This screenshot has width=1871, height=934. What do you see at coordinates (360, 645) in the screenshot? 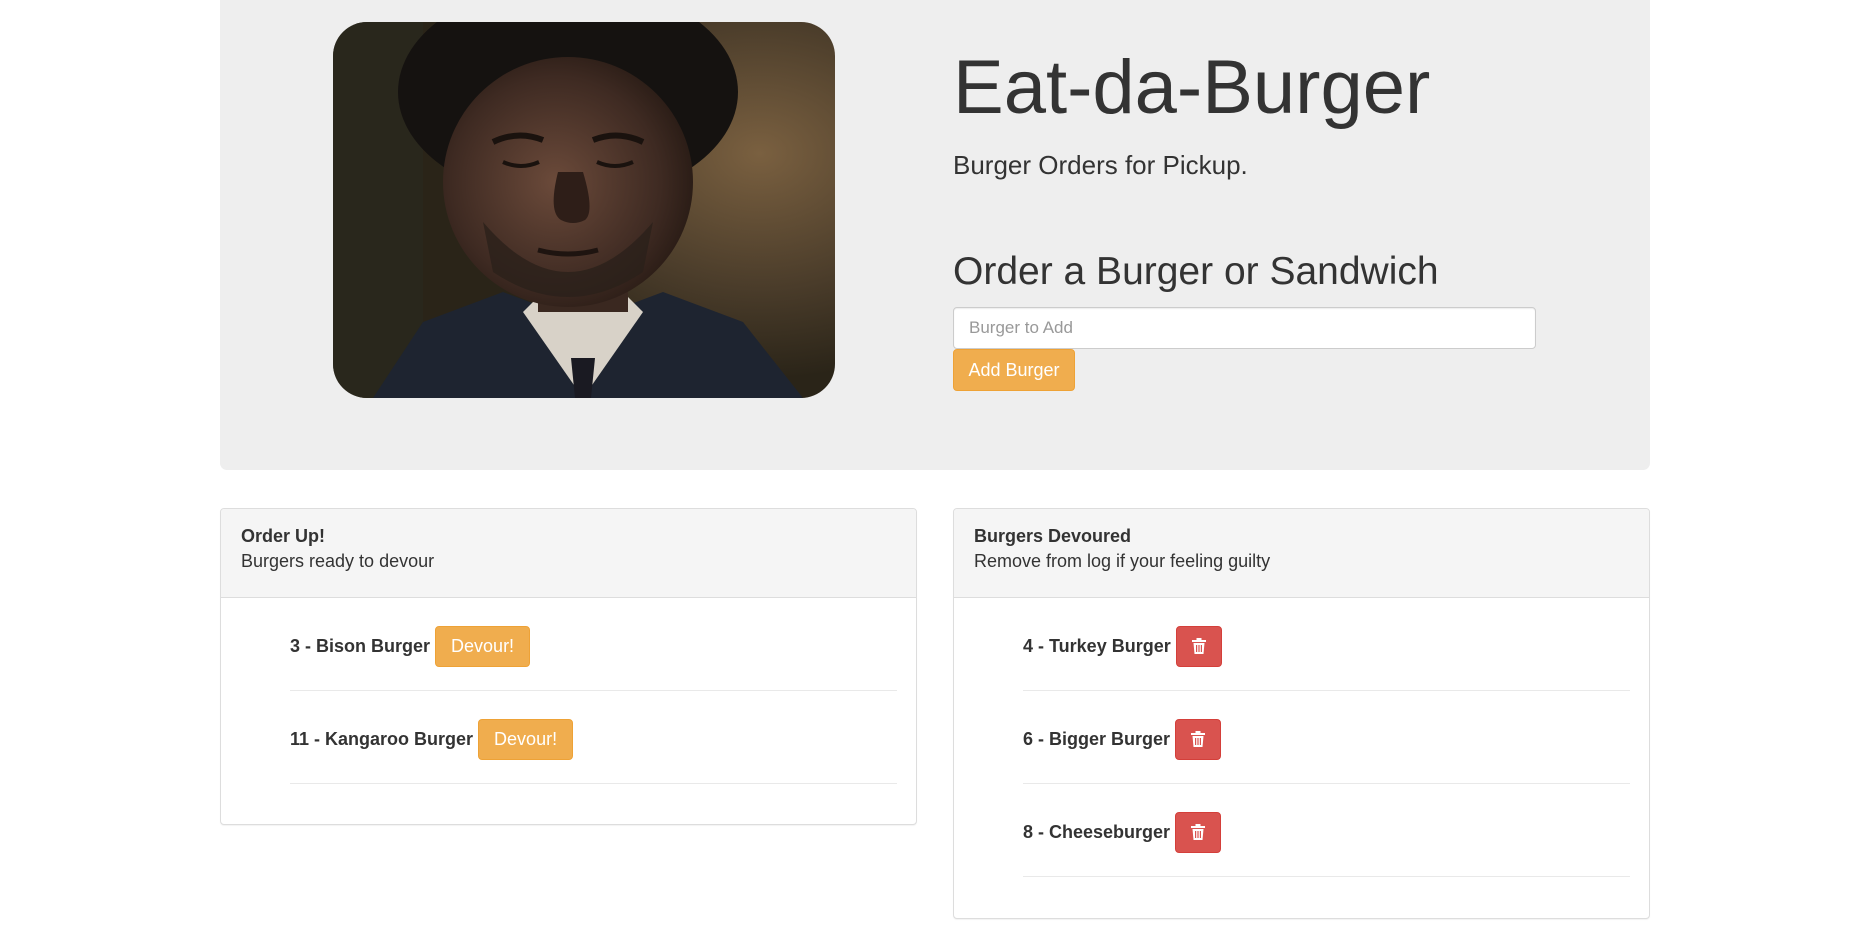
I see `burger-label: 3 - Bison Burger` at bounding box center [360, 645].